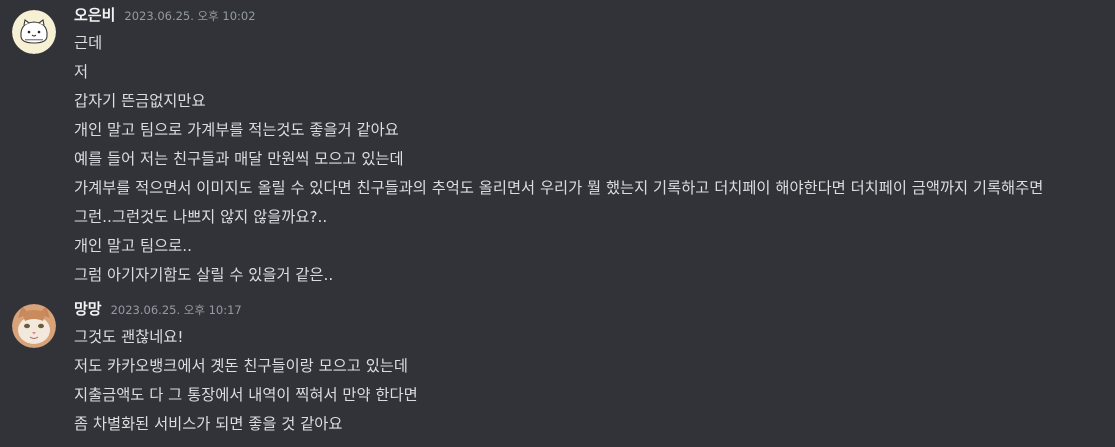 The height and width of the screenshot is (447, 1115). Describe the element at coordinates (133, 246) in the screenshot. I see `message-line: 개인 말고 팀으로..` at that location.